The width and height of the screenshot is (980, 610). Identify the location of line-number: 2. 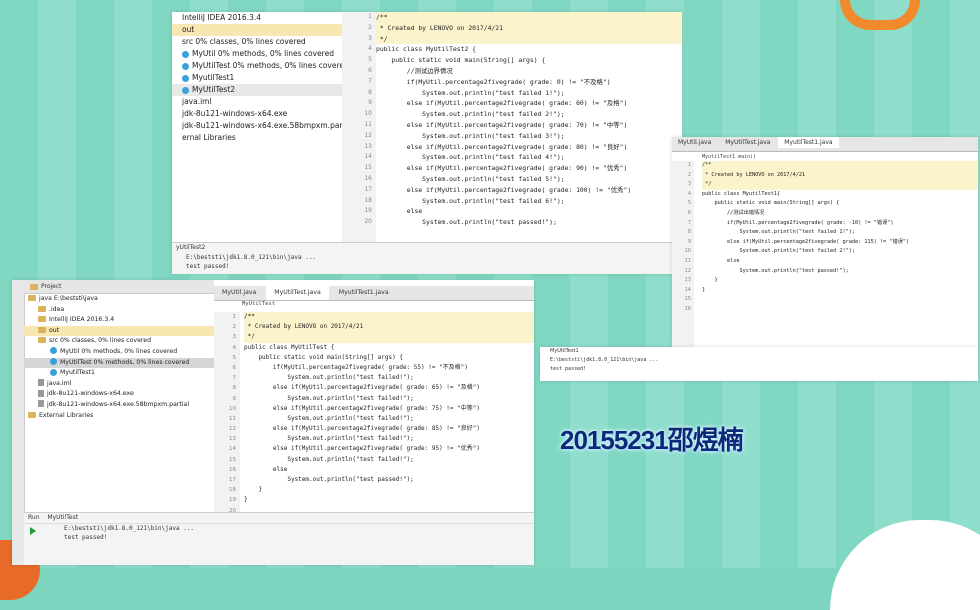
(234, 327).